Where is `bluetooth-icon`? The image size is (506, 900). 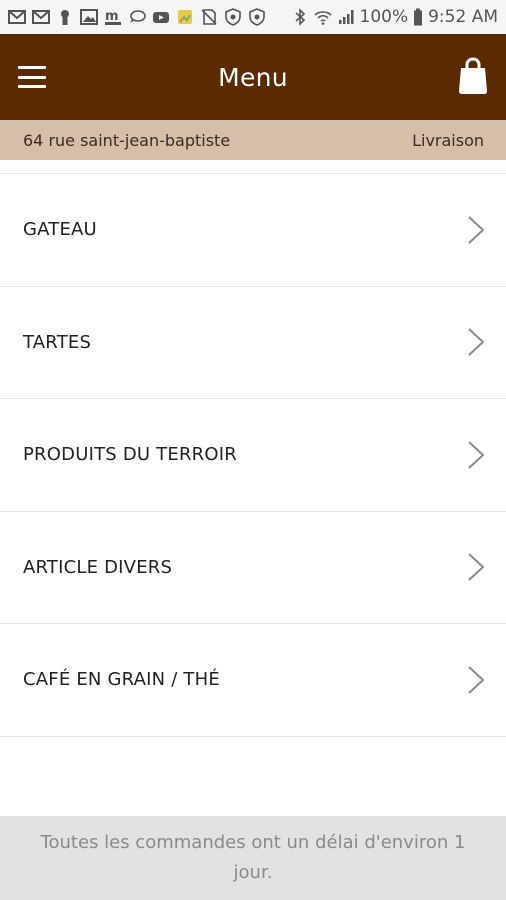
bluetooth-icon is located at coordinates (300, 17).